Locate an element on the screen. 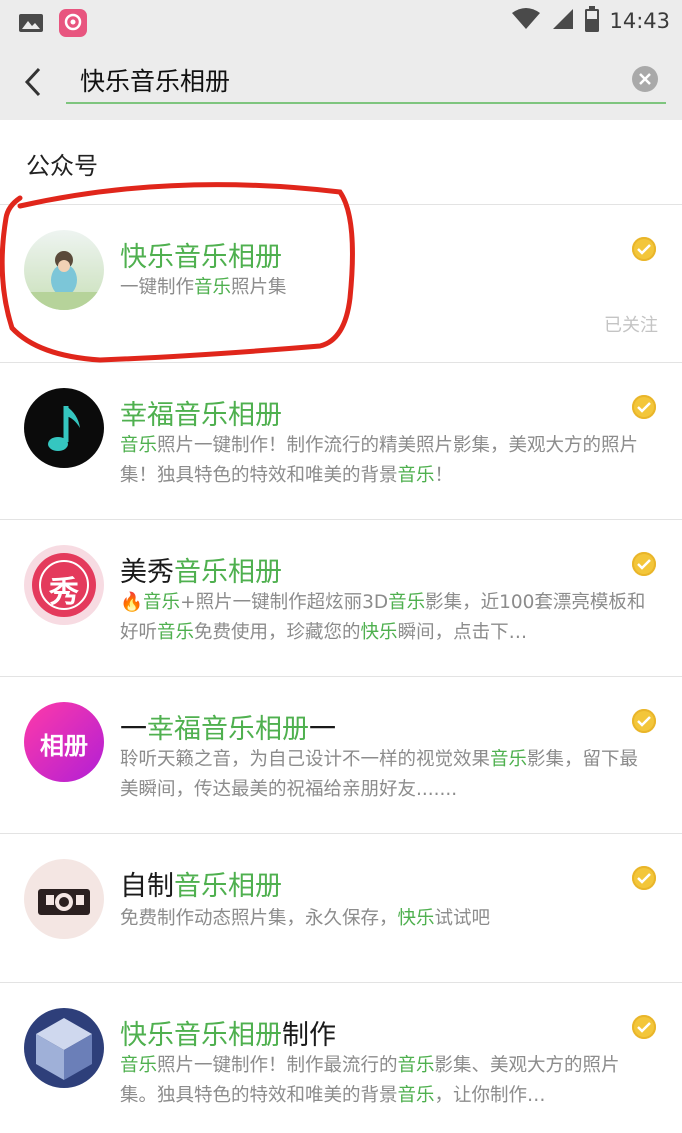 Image resolution: width=682 pixels, height=1133 pixels. text-segment: 试试吧 is located at coordinates (462, 918).